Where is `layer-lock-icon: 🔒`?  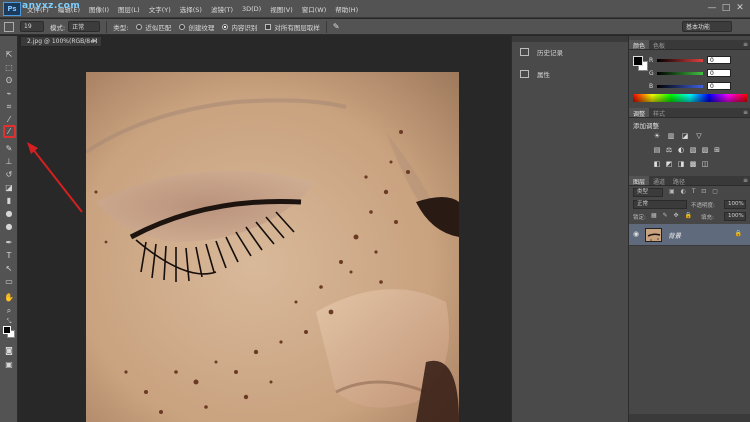
layer-lock-icon: 🔒 is located at coordinates (738, 233).